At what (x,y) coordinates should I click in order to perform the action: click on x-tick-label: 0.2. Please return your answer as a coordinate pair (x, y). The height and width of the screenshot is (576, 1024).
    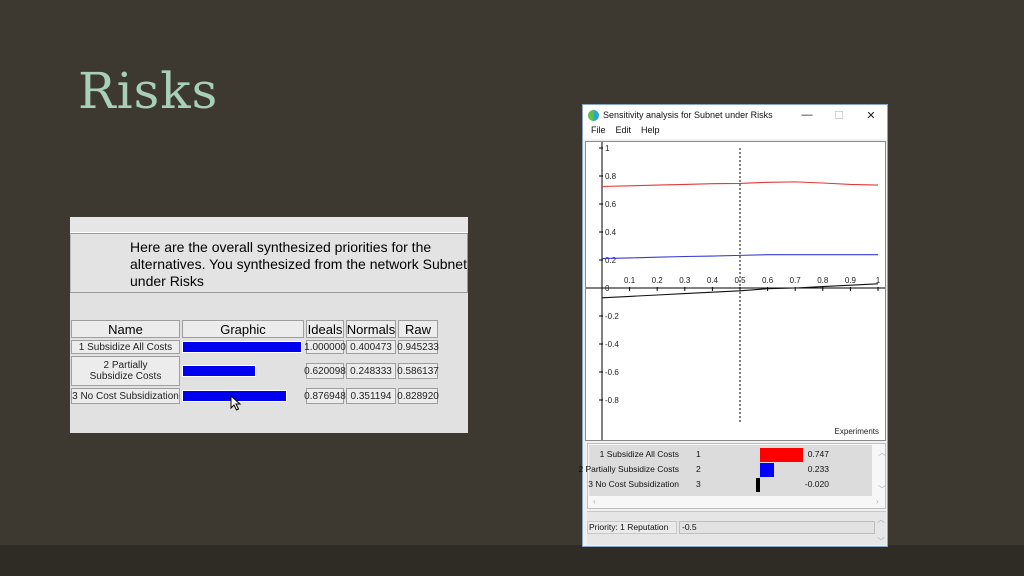
    Looking at the image, I should click on (658, 280).